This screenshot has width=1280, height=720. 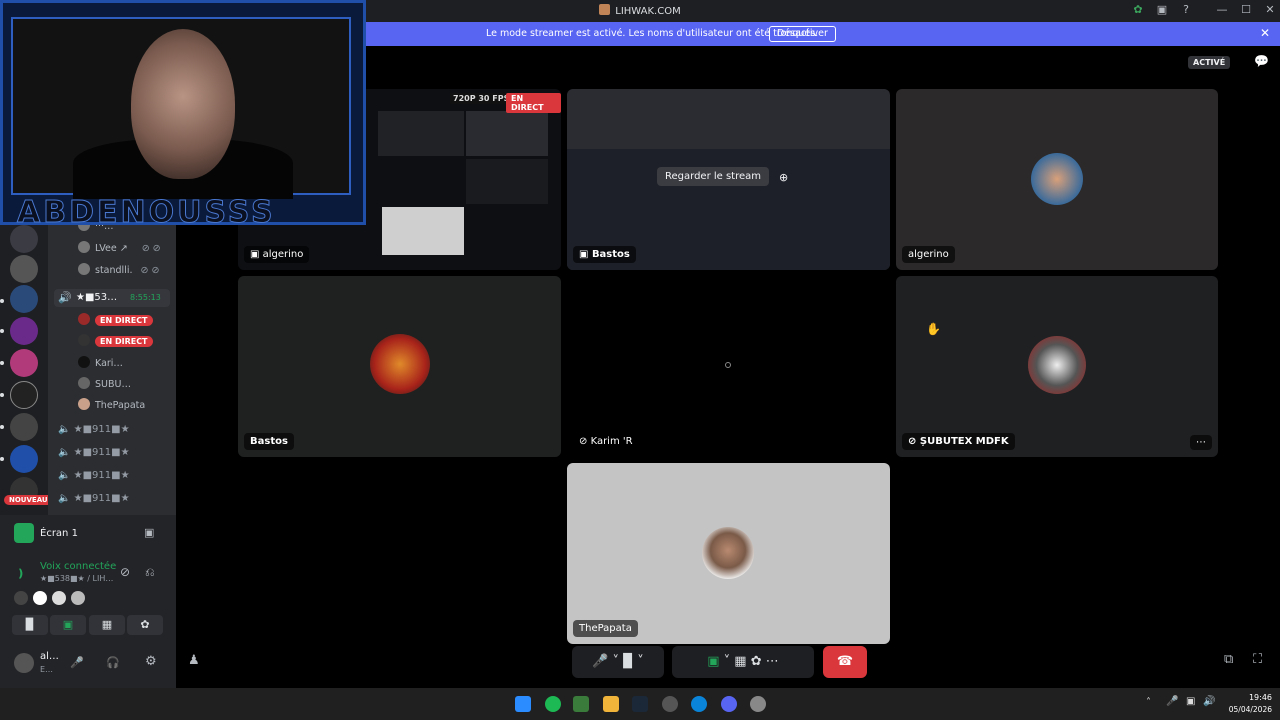 I want to click on watch-stream-button: Regarder le stream, so click(x=713, y=176).